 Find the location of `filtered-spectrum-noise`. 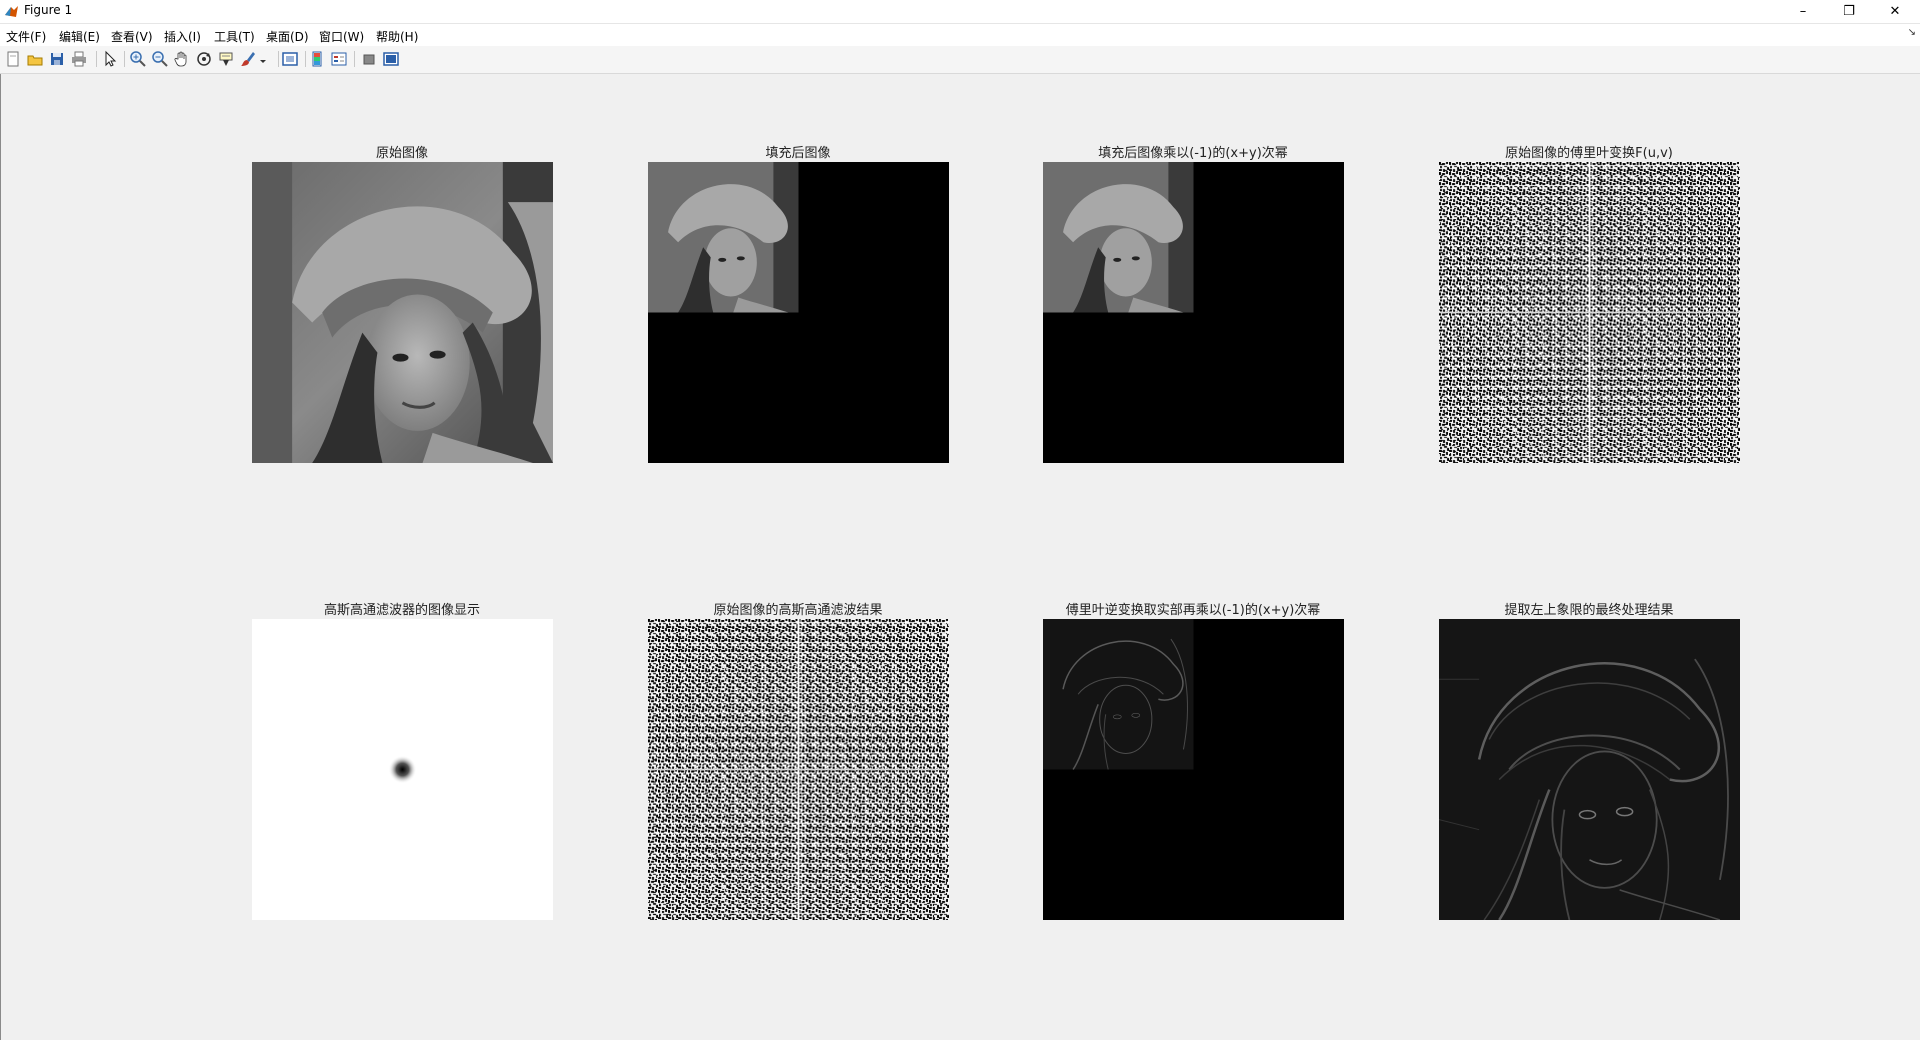

filtered-spectrum-noise is located at coordinates (798, 769).